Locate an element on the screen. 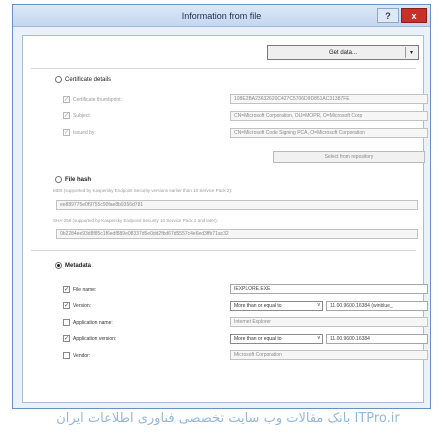  application-name-row: Application name: is located at coordinates (88, 322).